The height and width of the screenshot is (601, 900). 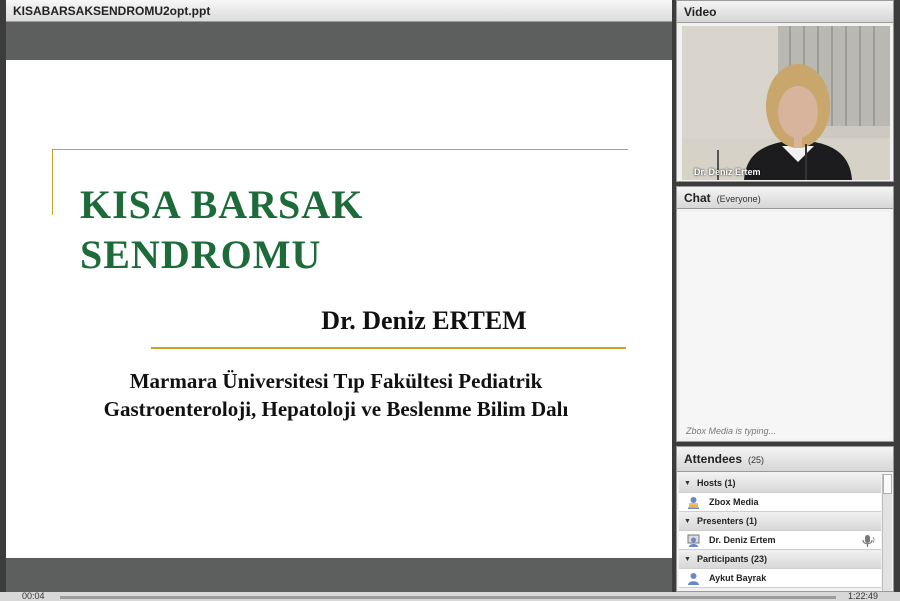 I want to click on chat-scope: (Everyone), so click(x=739, y=199).